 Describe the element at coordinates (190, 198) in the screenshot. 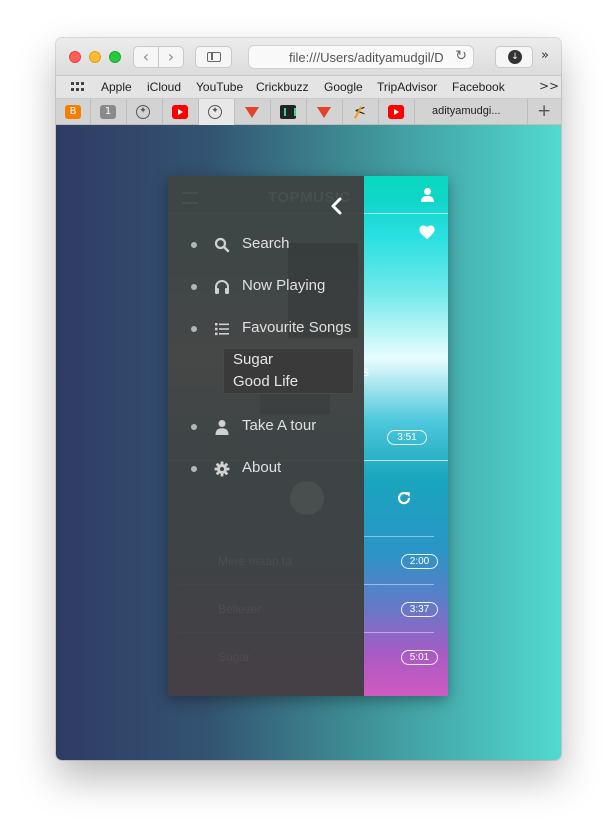

I see `hamburger-icon` at that location.